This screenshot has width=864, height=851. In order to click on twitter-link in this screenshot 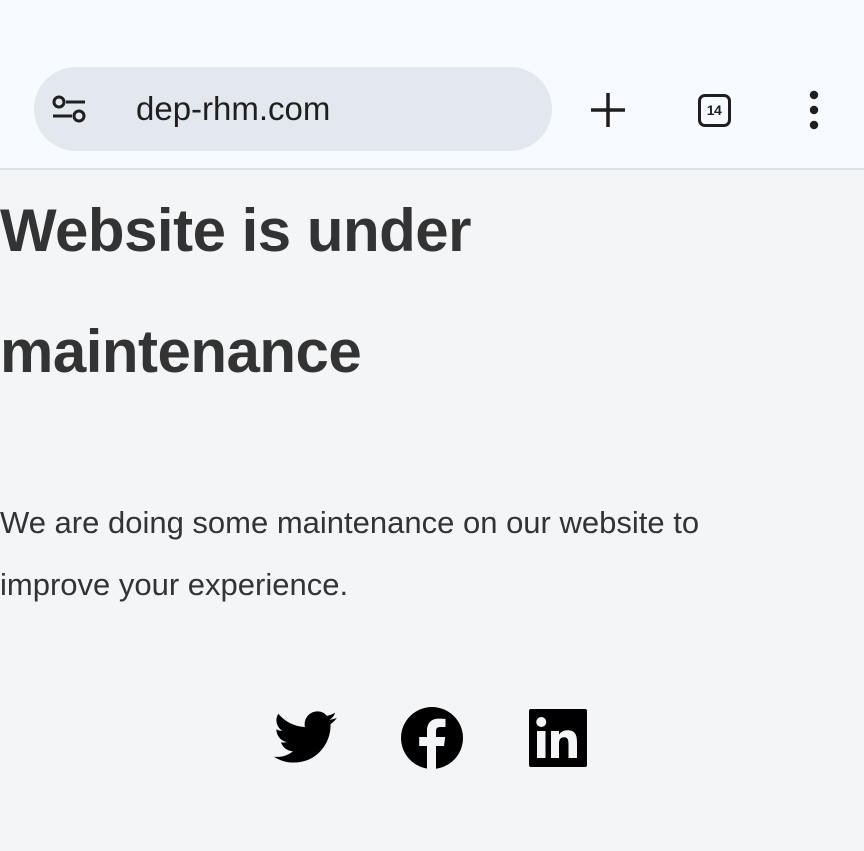, I will do `click(306, 738)`.